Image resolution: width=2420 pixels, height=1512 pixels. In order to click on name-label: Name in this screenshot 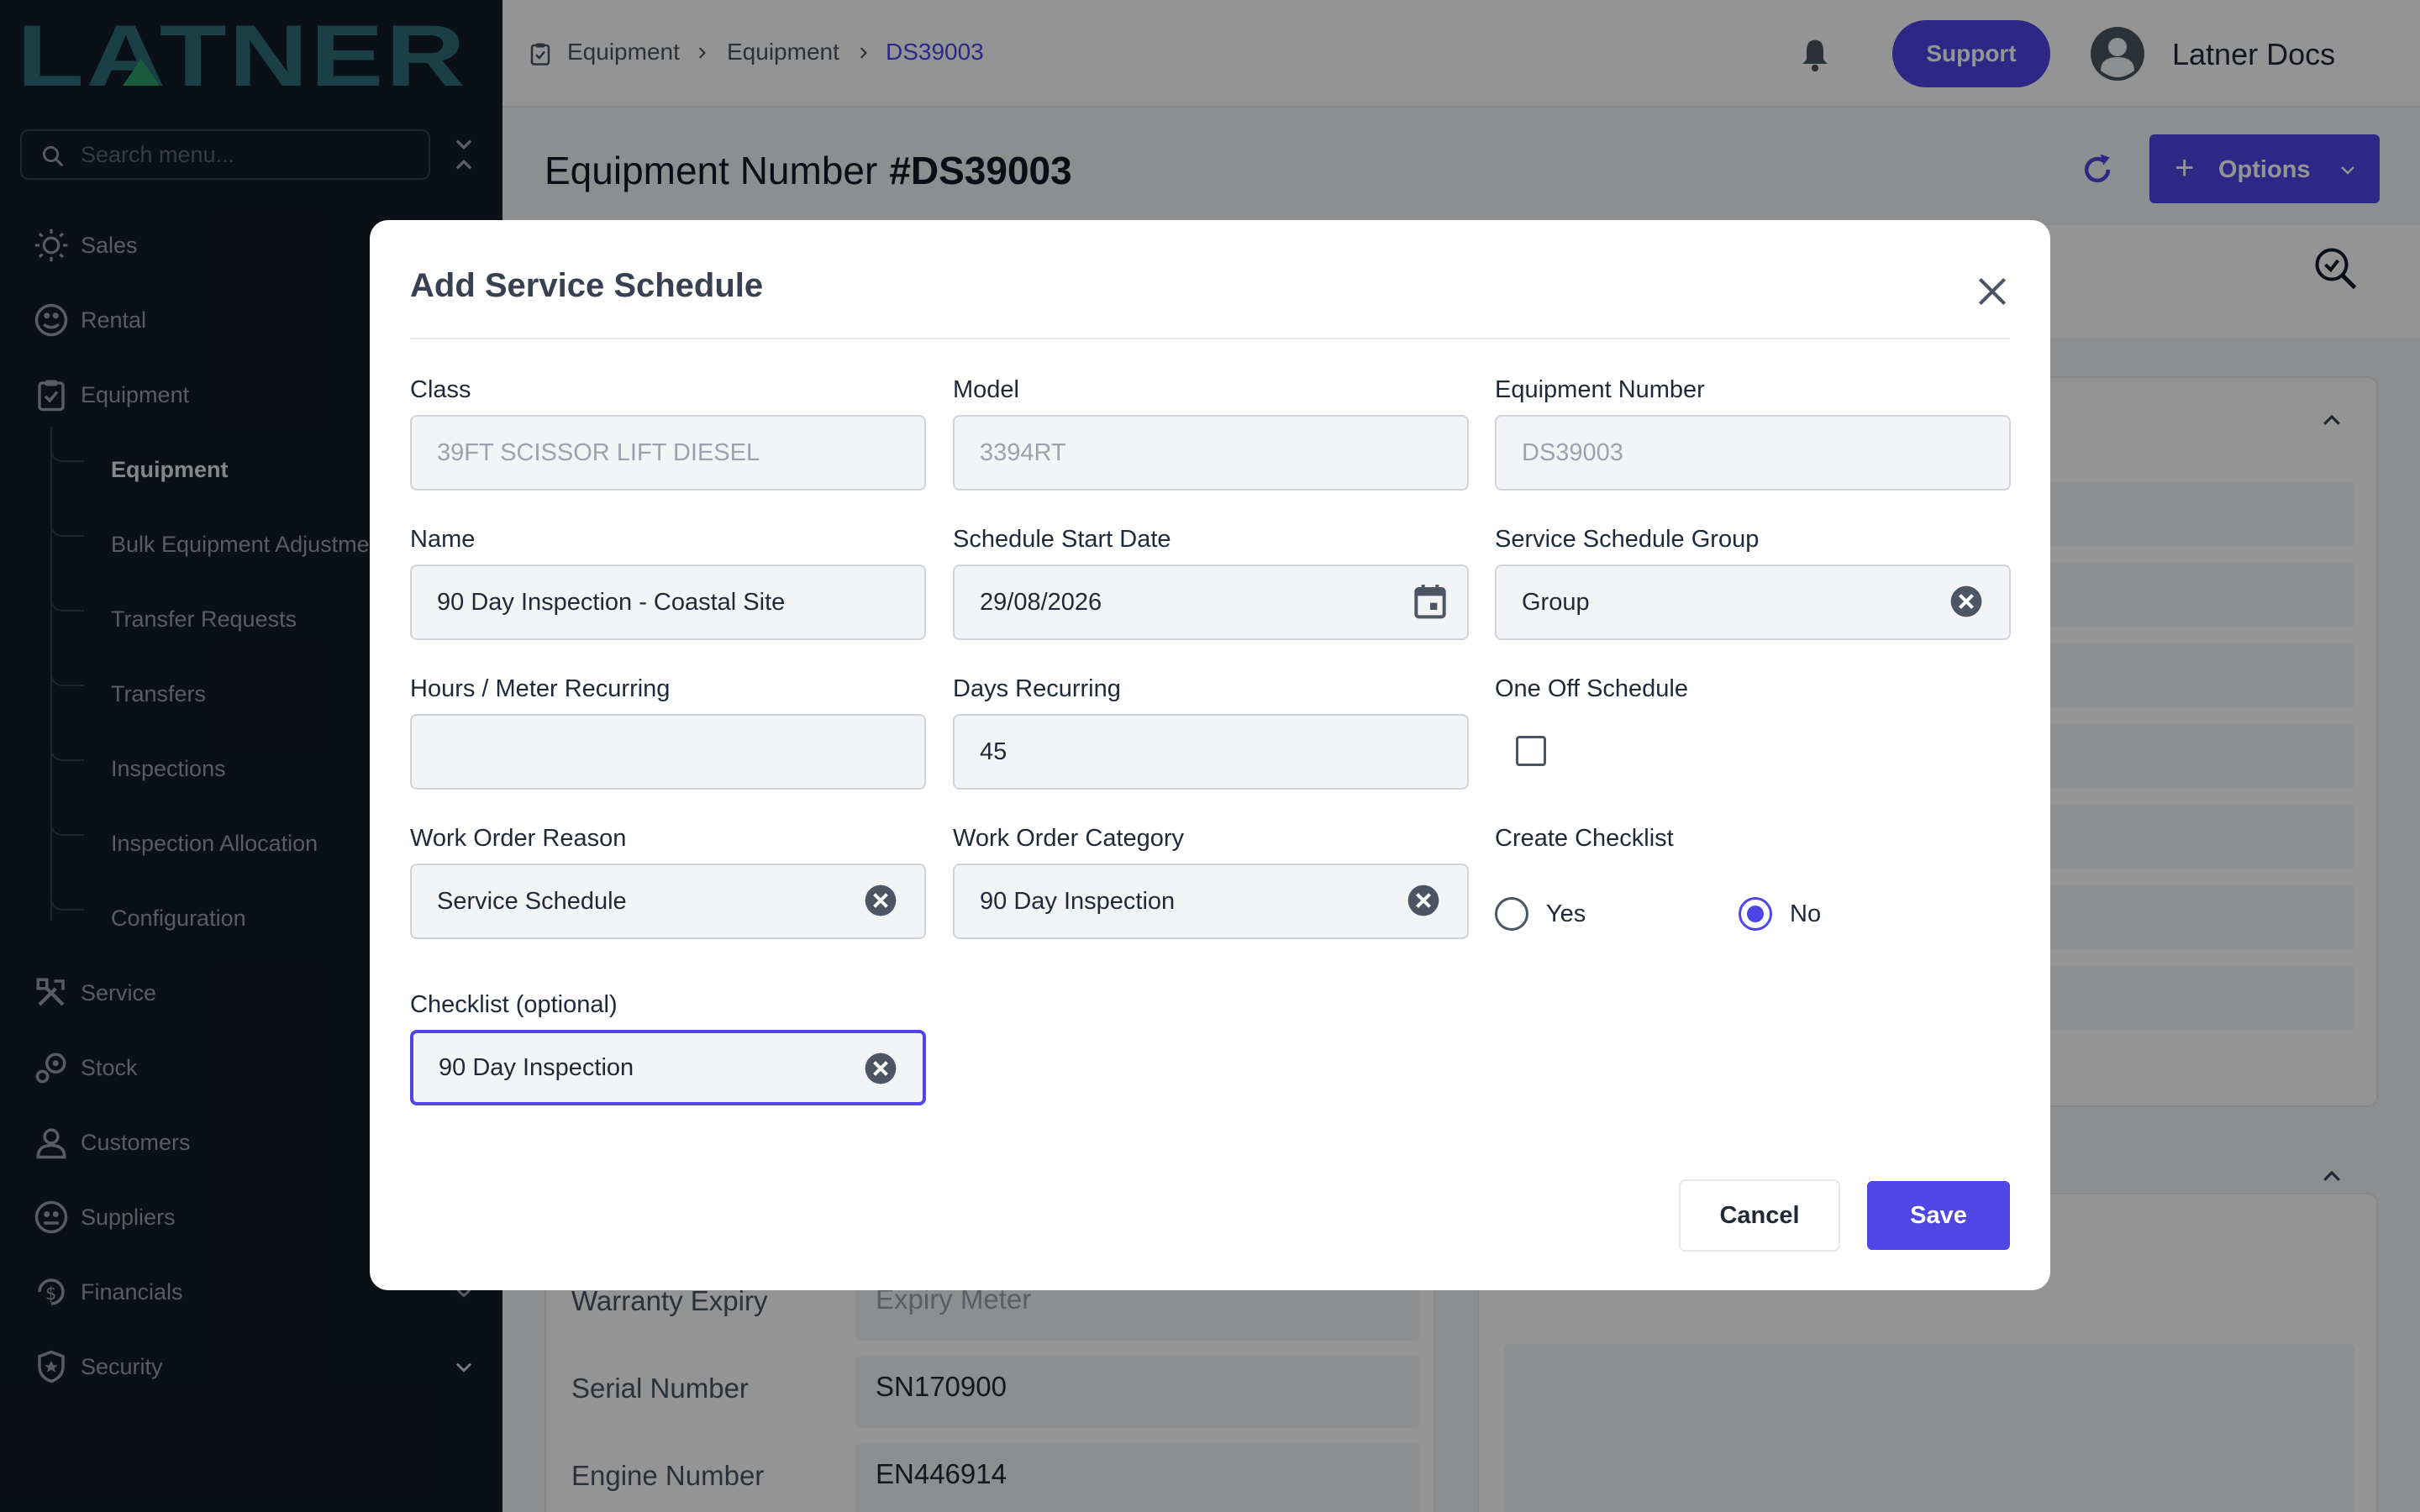, I will do `click(443, 539)`.